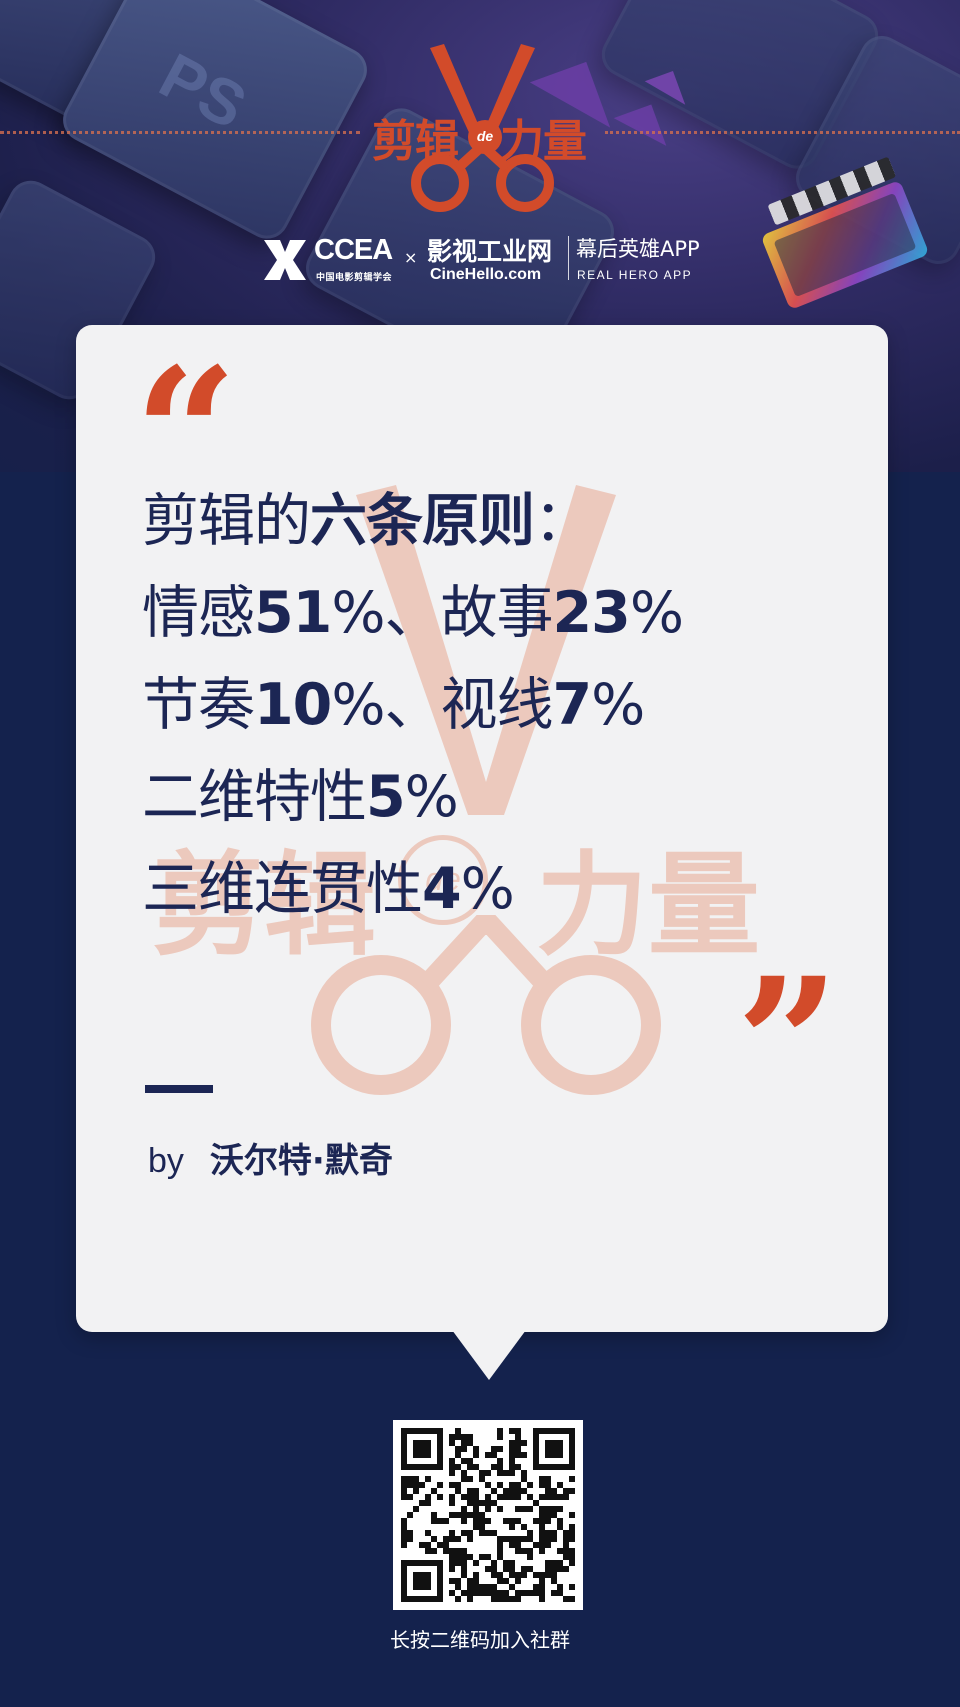  What do you see at coordinates (492, 797) in the screenshot?
I see `quote-line: 二维特性5%` at bounding box center [492, 797].